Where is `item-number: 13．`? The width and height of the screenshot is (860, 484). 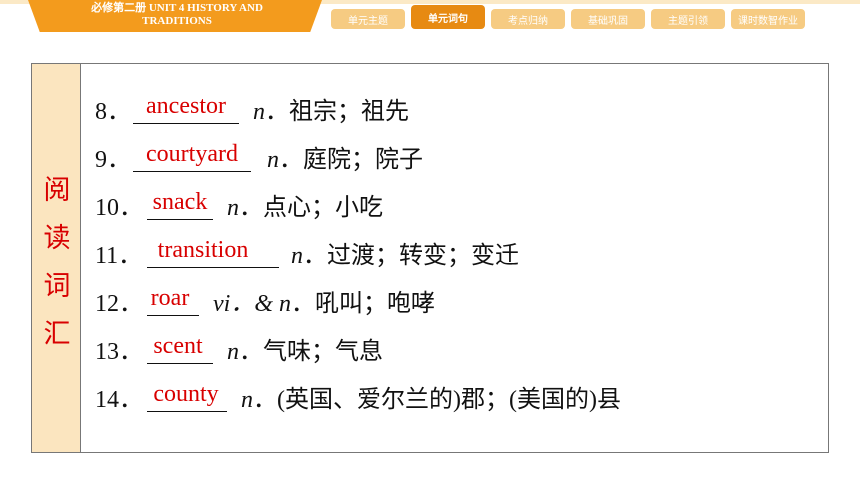
item-number: 13． is located at coordinates (119, 352).